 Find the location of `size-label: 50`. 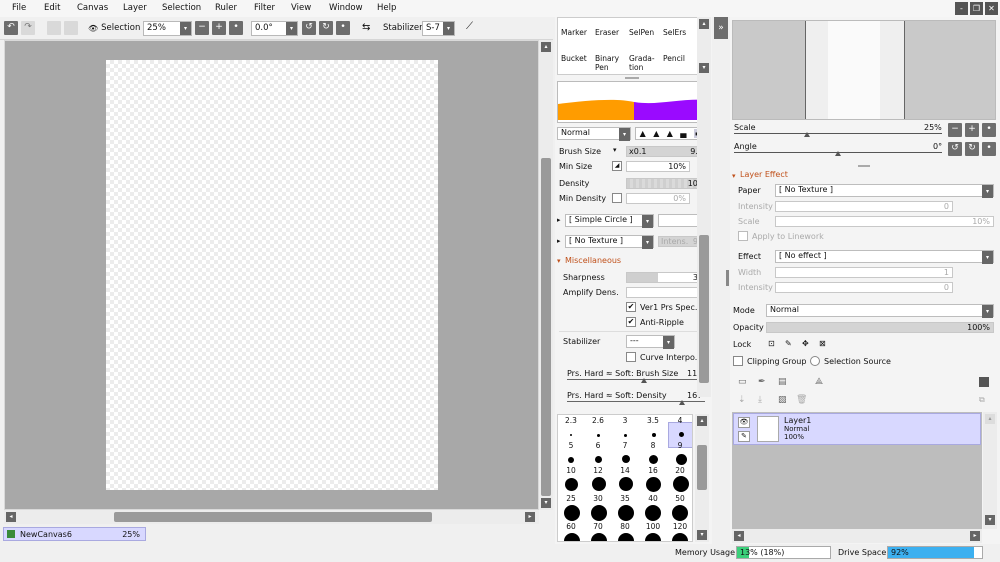

size-label: 50 is located at coordinates (679, 498).